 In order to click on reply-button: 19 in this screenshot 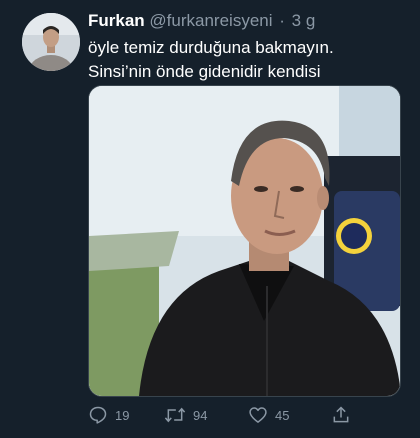, I will do `click(108, 415)`.